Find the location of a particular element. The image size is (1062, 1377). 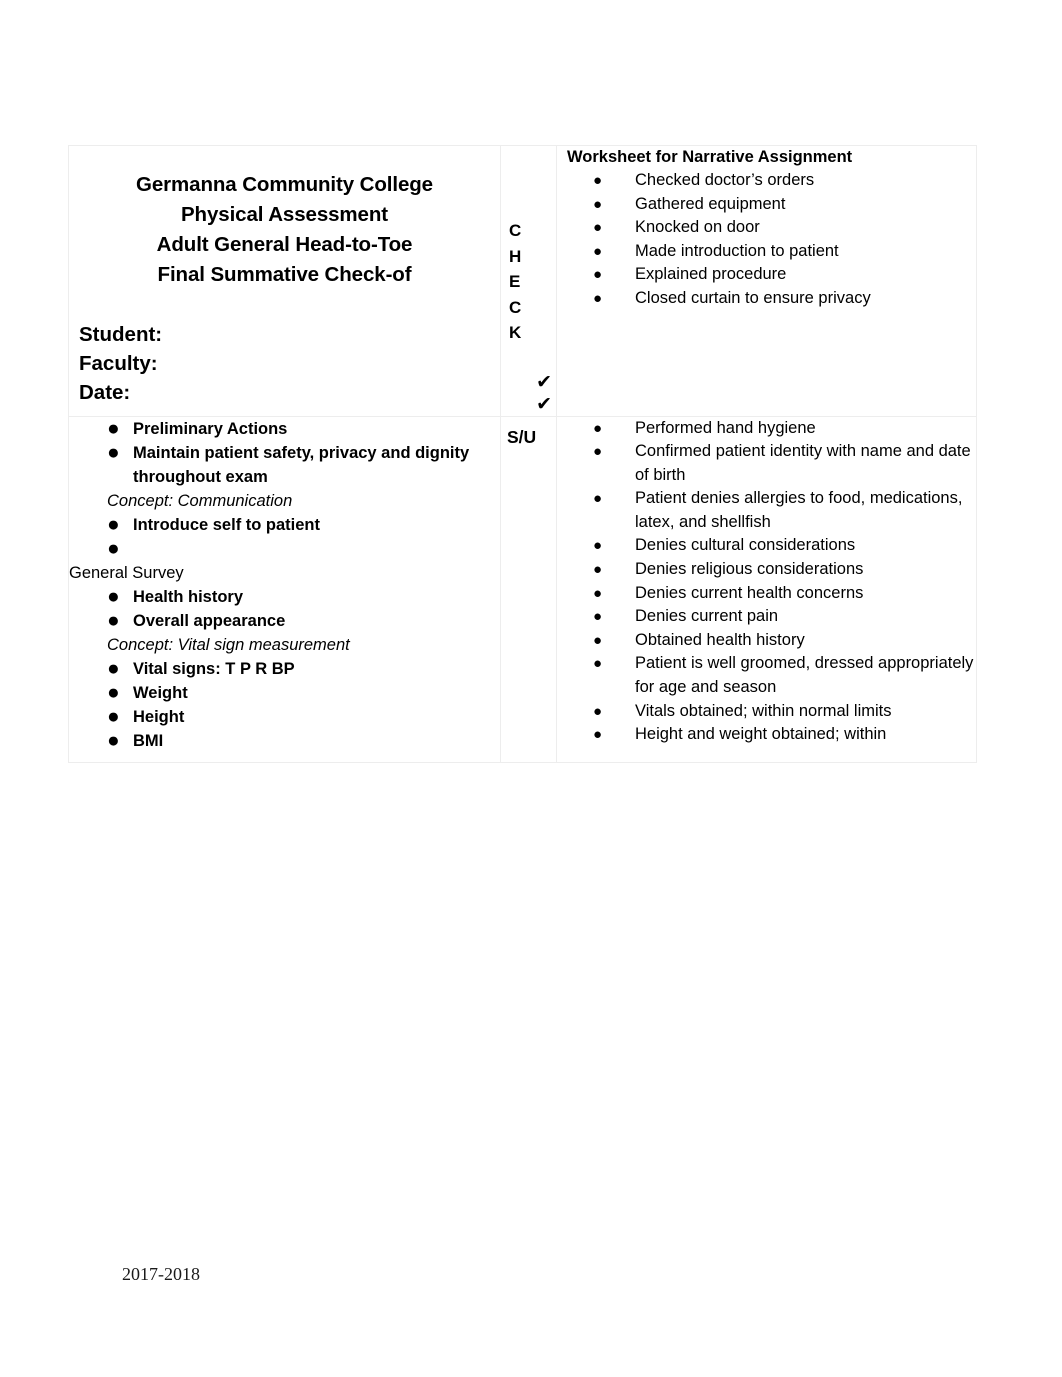

check-letter-1: C is located at coordinates (515, 230).